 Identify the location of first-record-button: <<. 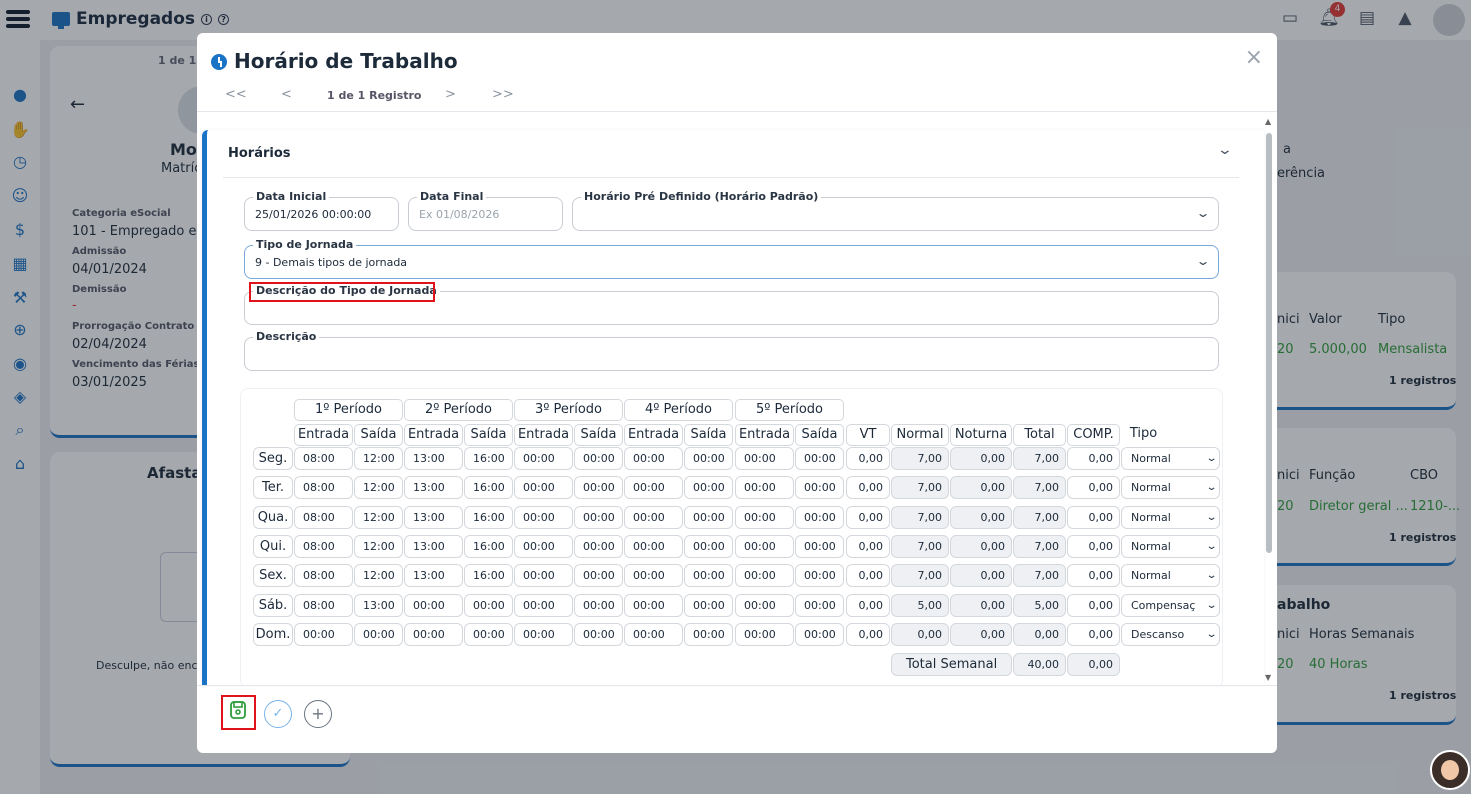
(236, 94).